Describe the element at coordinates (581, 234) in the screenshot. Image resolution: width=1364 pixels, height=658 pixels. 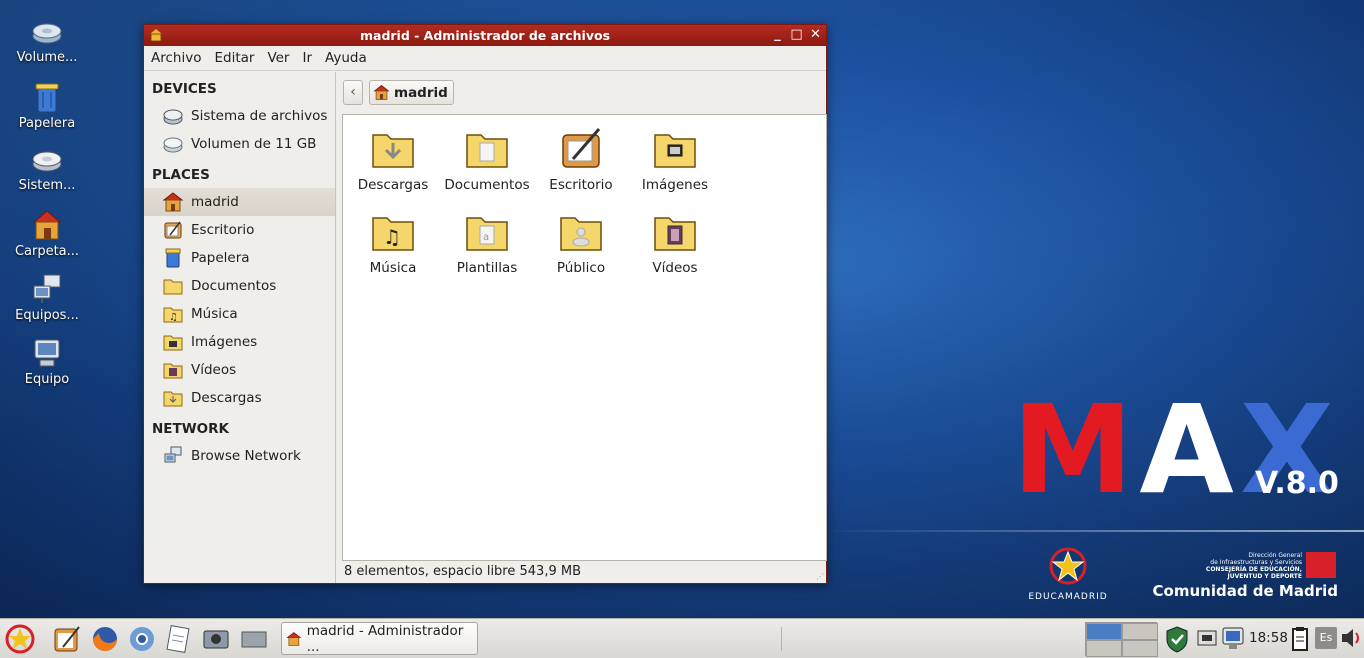
I see `public-folder-icon` at that location.